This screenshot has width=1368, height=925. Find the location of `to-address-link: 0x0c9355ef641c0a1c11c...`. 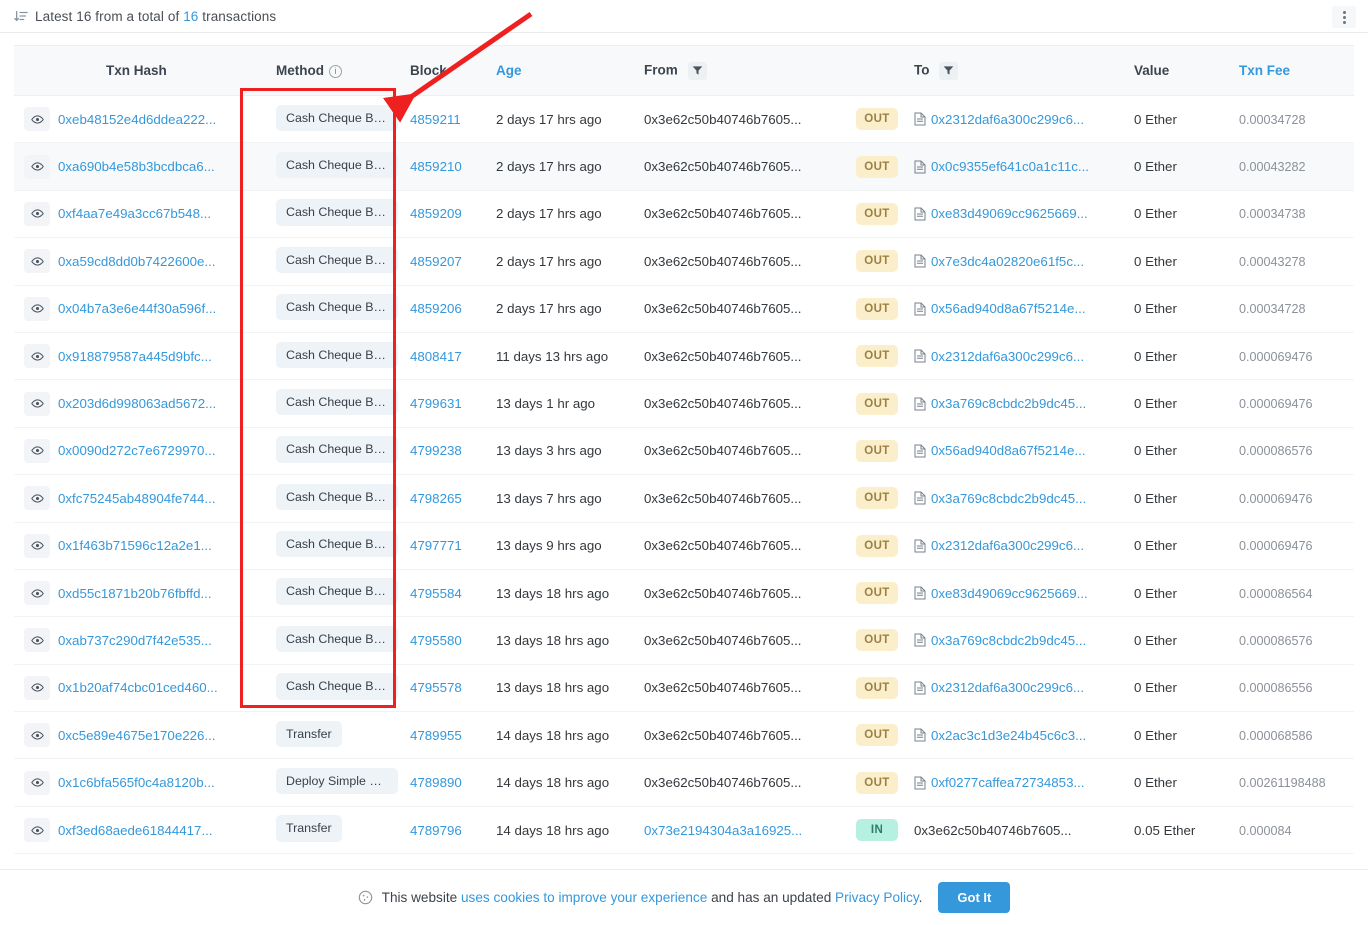

to-address-link: 0x0c9355ef641c0a1c11c... is located at coordinates (1010, 166).